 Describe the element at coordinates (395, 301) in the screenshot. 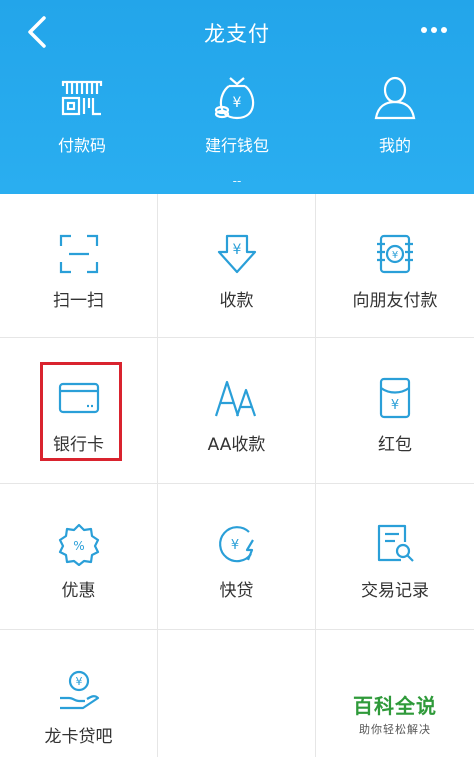

I see `pay-friend-label: 向朋友付款` at that location.